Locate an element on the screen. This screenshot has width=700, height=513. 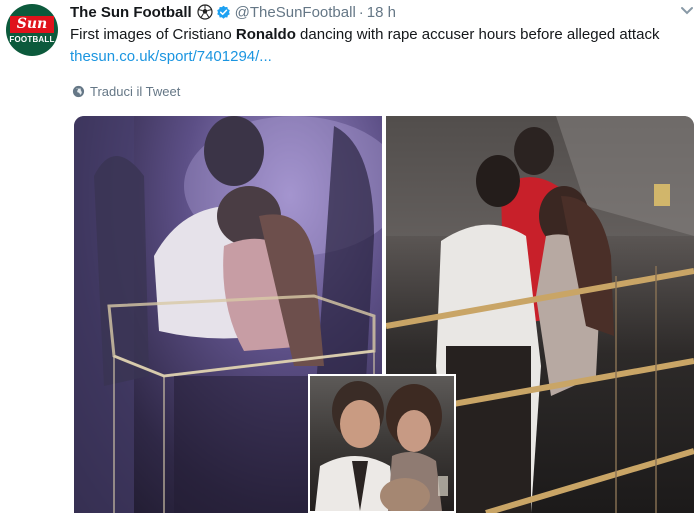
avatar: Sun FOOTBALL is located at coordinates (32, 30).